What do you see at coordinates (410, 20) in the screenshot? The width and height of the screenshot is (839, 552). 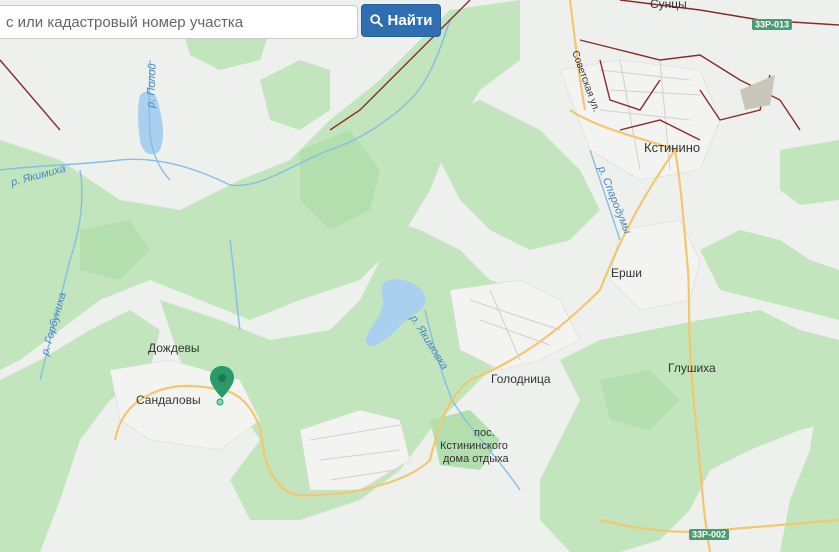 I see `search-button-label: Найти` at bounding box center [410, 20].